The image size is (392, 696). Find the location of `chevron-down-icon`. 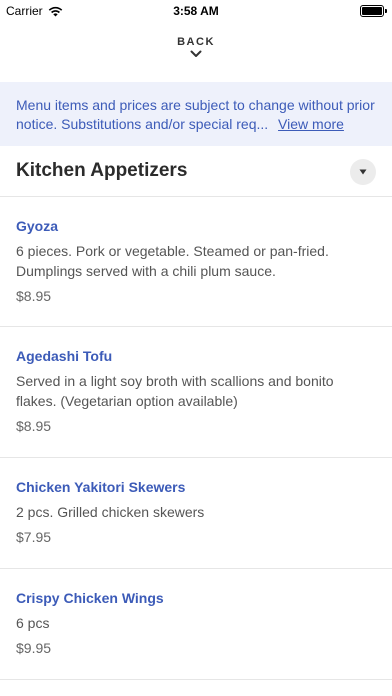

chevron-down-icon is located at coordinates (196, 53).